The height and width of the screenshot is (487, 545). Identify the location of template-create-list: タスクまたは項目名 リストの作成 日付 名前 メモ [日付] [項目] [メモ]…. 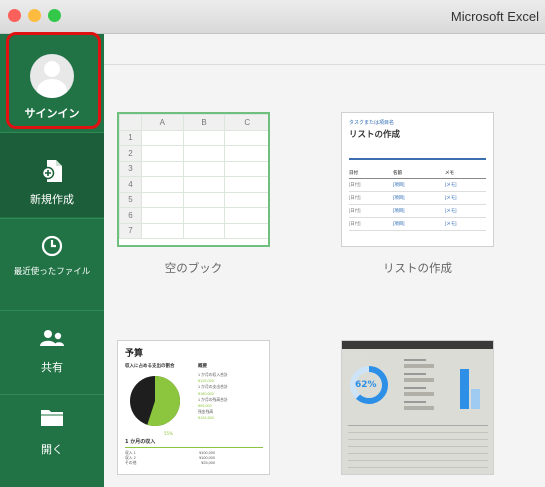
(417, 179).